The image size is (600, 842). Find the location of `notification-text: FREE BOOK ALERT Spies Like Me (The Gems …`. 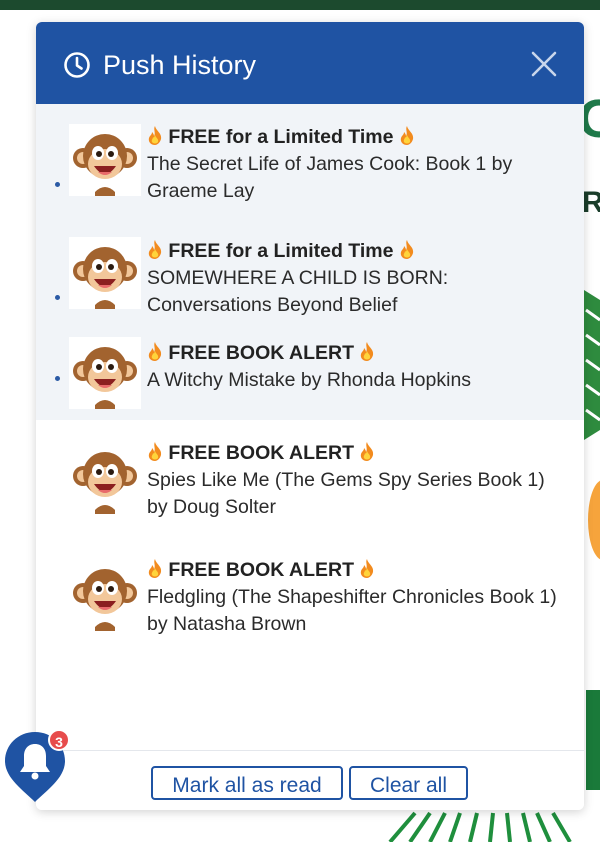

notification-text: FREE BOOK ALERT Spies Like Me (The Gems … is located at coordinates (352, 480).